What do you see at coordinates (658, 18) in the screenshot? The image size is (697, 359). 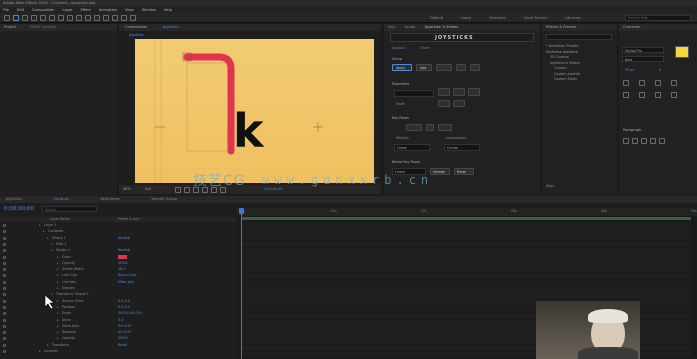 I see `search-help-field: Search Help` at bounding box center [658, 18].